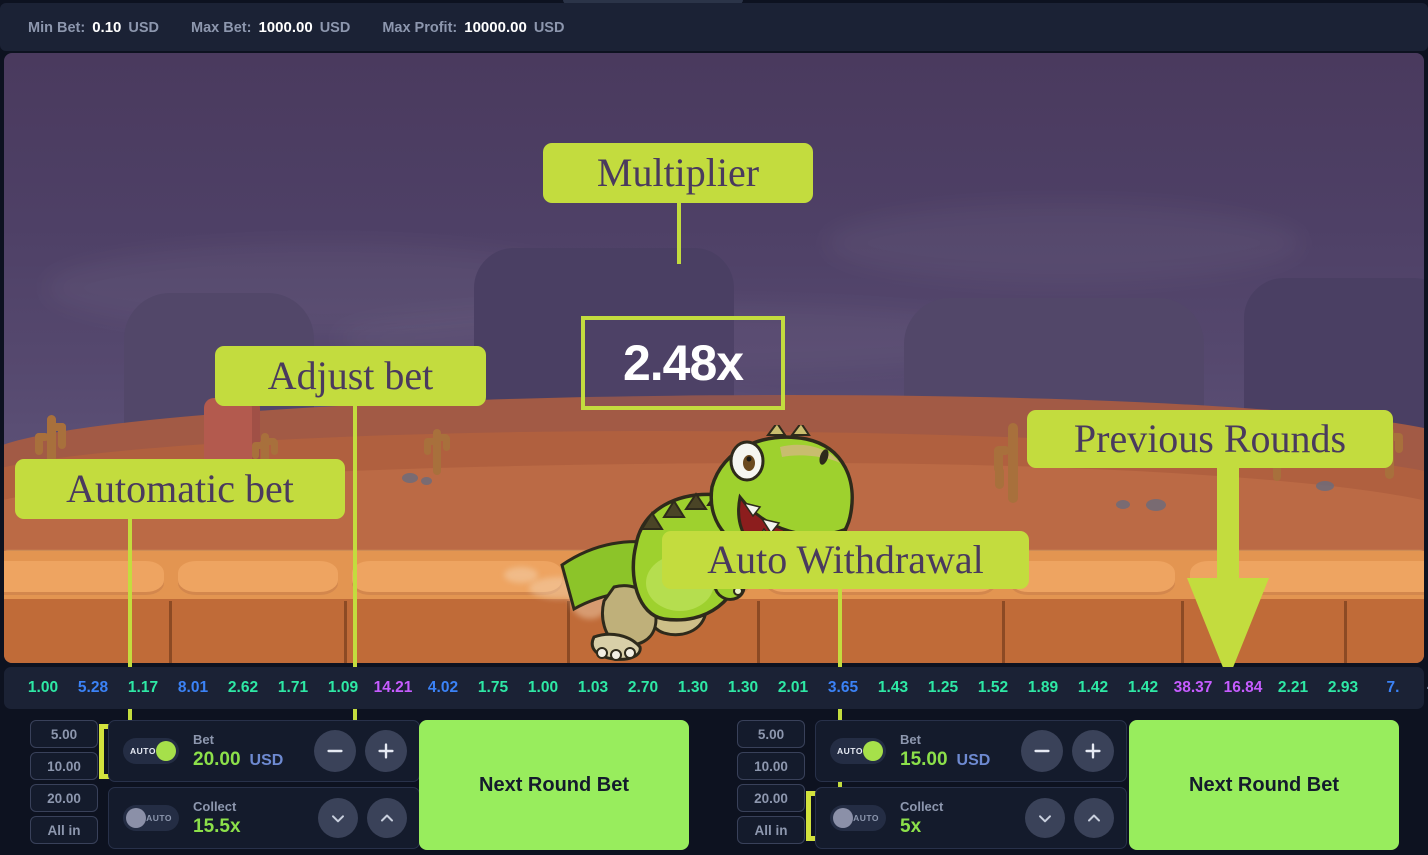  Describe the element at coordinates (335, 27) in the screenshot. I see `limit-max-bet-unit: USD` at that location.